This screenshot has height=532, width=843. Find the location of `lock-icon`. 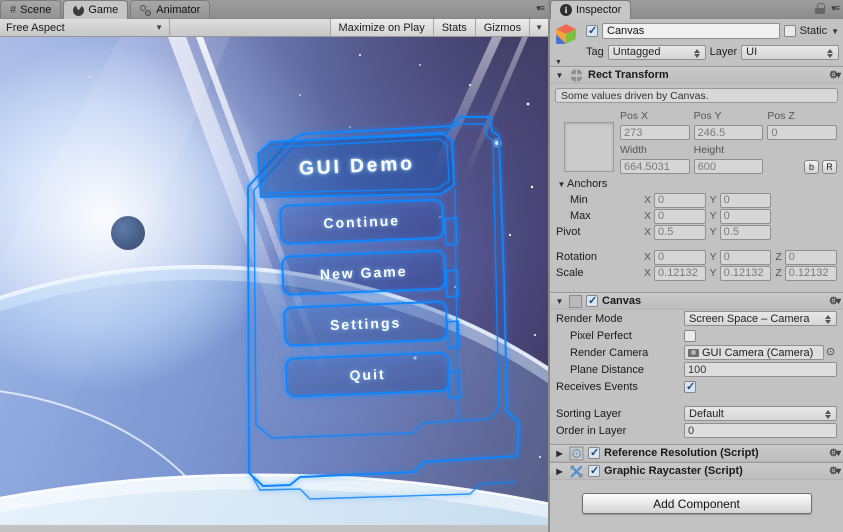

lock-icon is located at coordinates (820, 8).